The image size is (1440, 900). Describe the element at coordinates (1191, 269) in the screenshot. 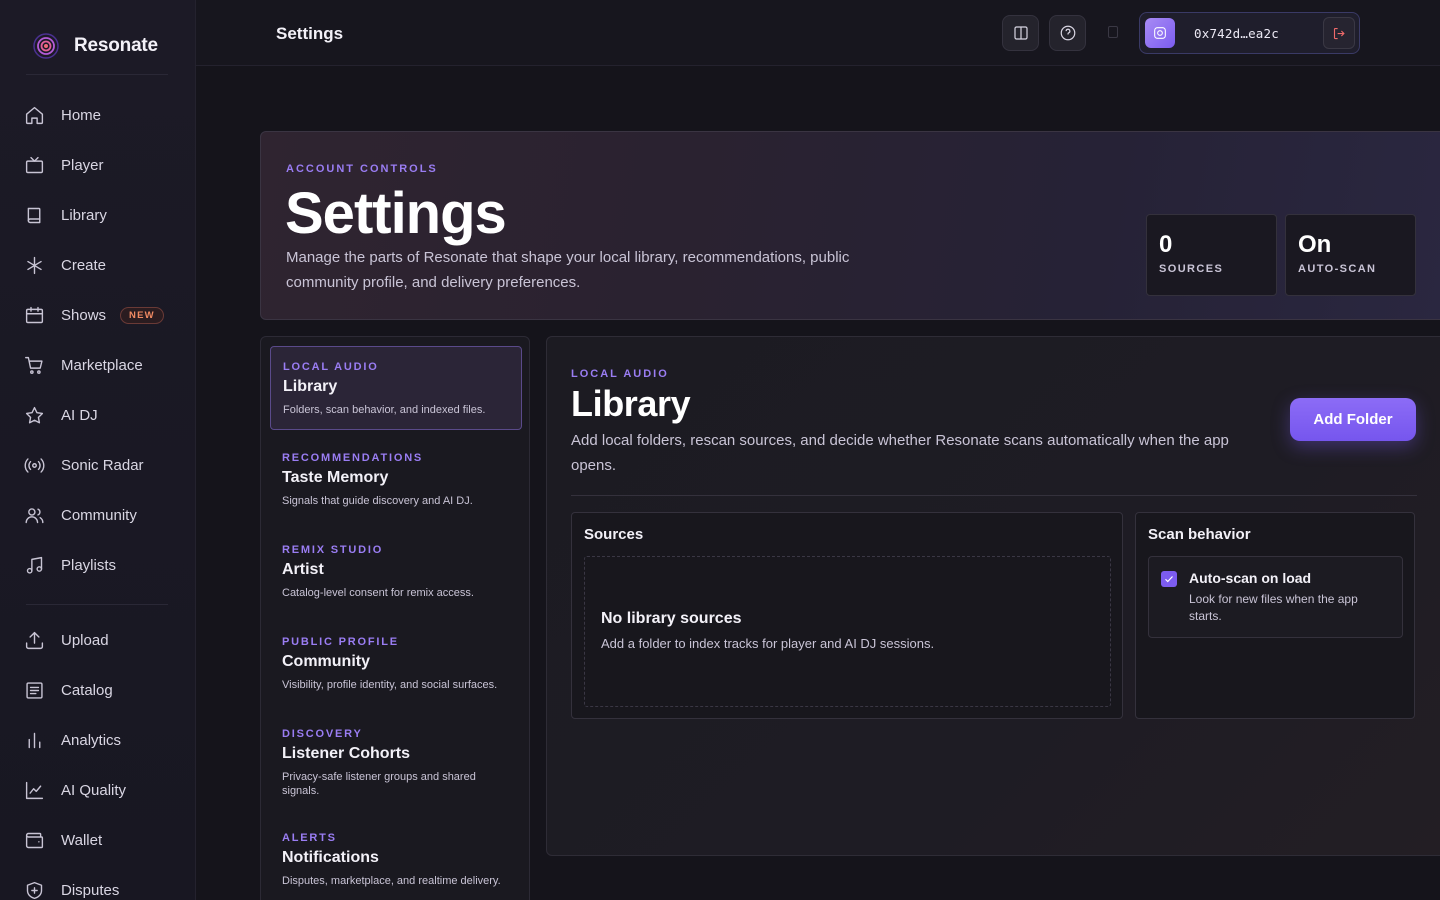

I see `stat-label: SOURCES` at that location.